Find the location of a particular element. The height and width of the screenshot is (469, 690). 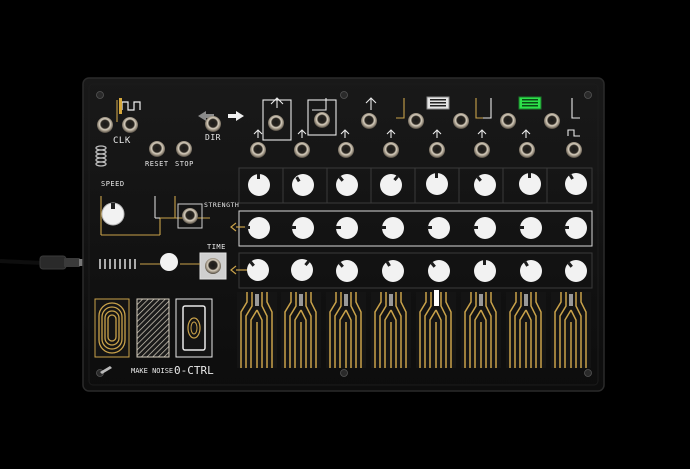

diagonal-hatch-tile is located at coordinates (153, 328).